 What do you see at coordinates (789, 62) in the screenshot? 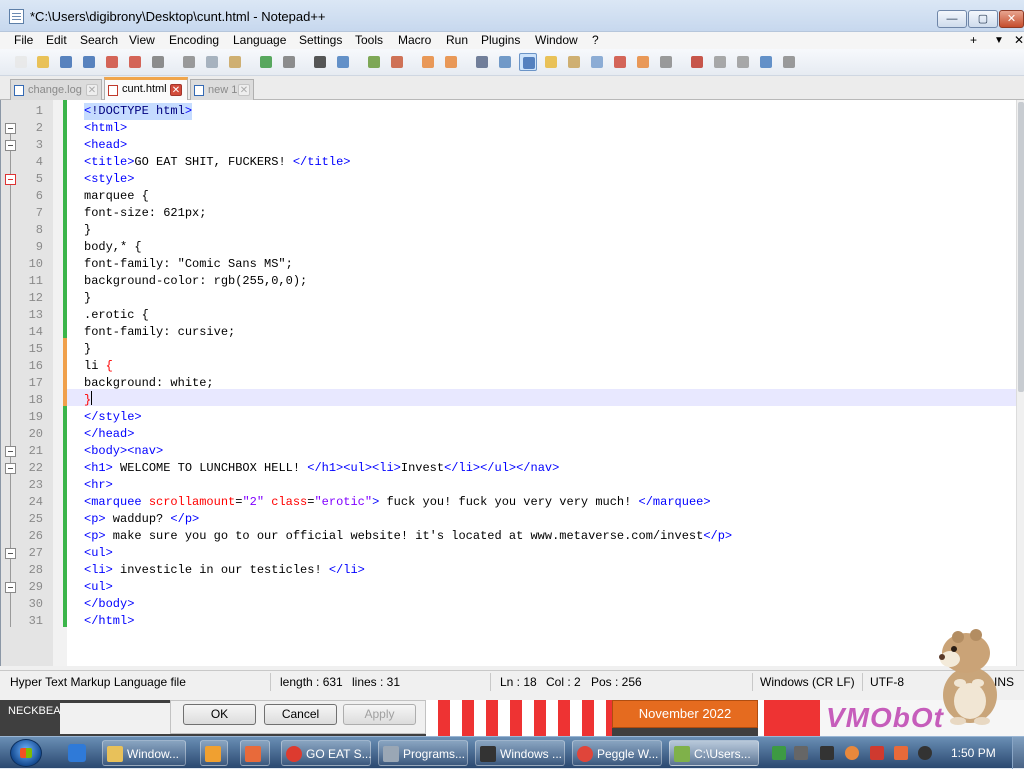
I see `save-macro-icon` at bounding box center [789, 62].